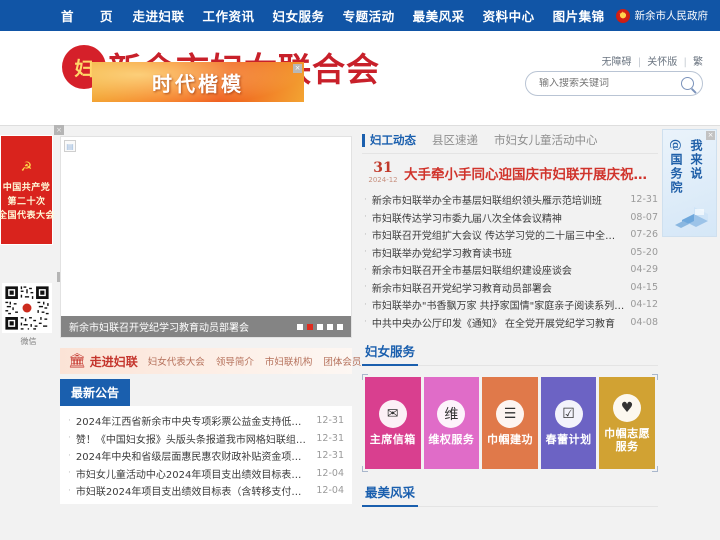 The width and height of the screenshot is (720, 540). Describe the element at coordinates (644, 322) in the screenshot. I see `news-date: 04-08` at that location.